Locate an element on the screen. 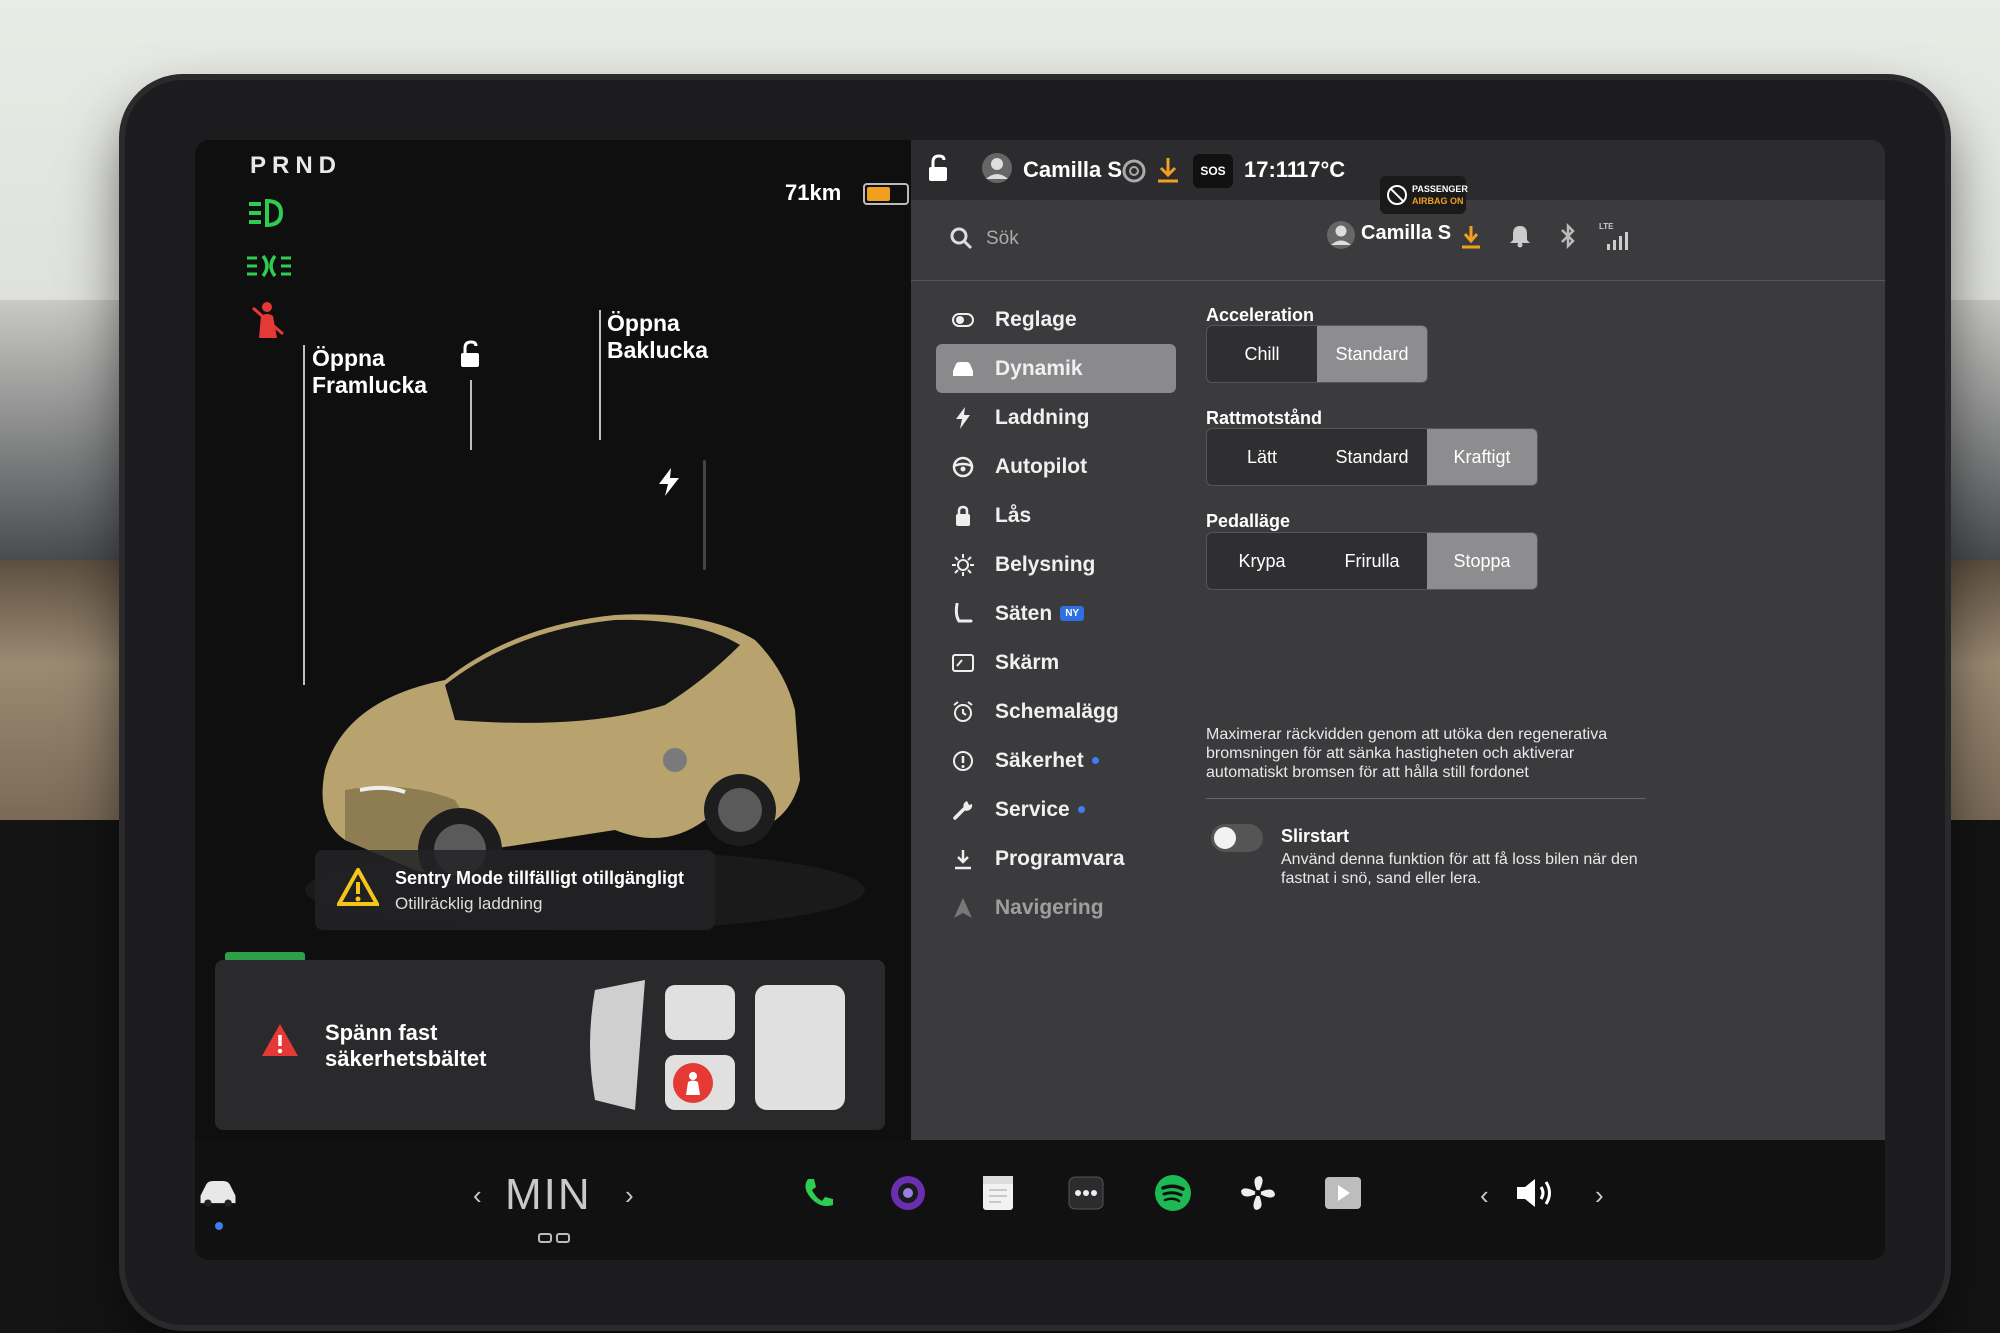 This screenshot has width=2000, height=1333. open-frunk-label: Öppna Framlucka is located at coordinates (370, 371).